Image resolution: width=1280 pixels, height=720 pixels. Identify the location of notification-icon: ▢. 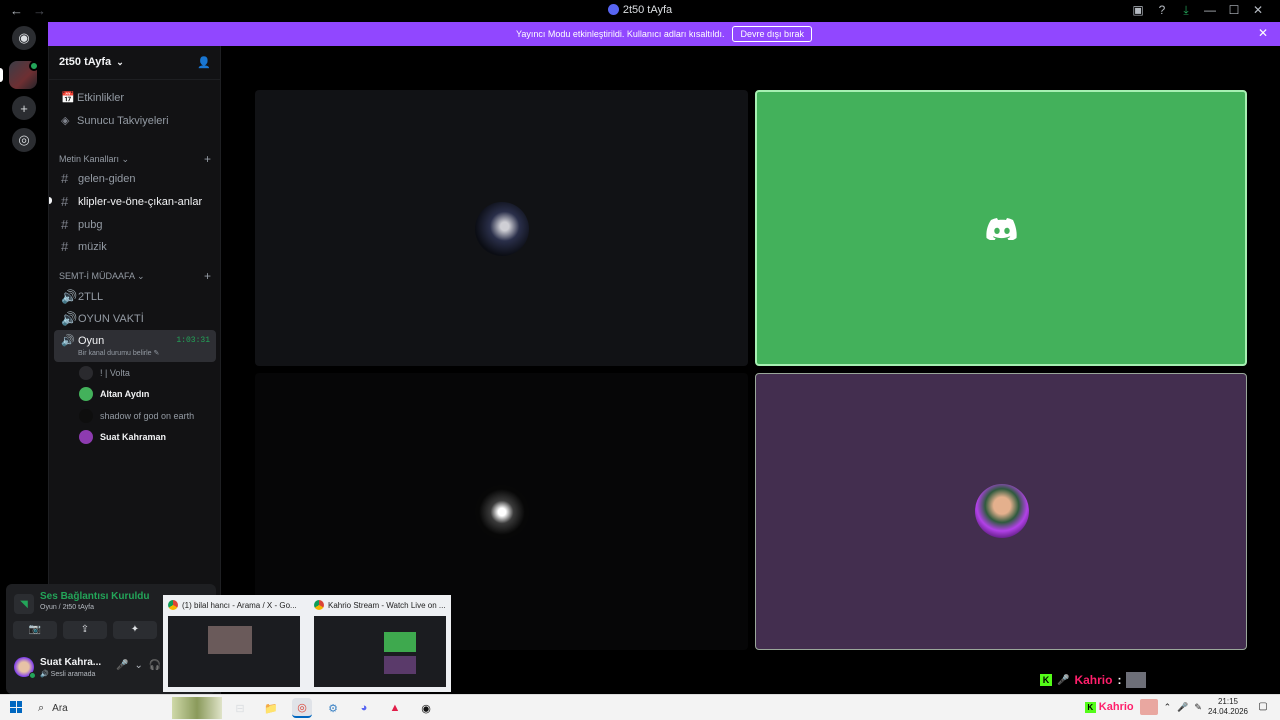
(1263, 707).